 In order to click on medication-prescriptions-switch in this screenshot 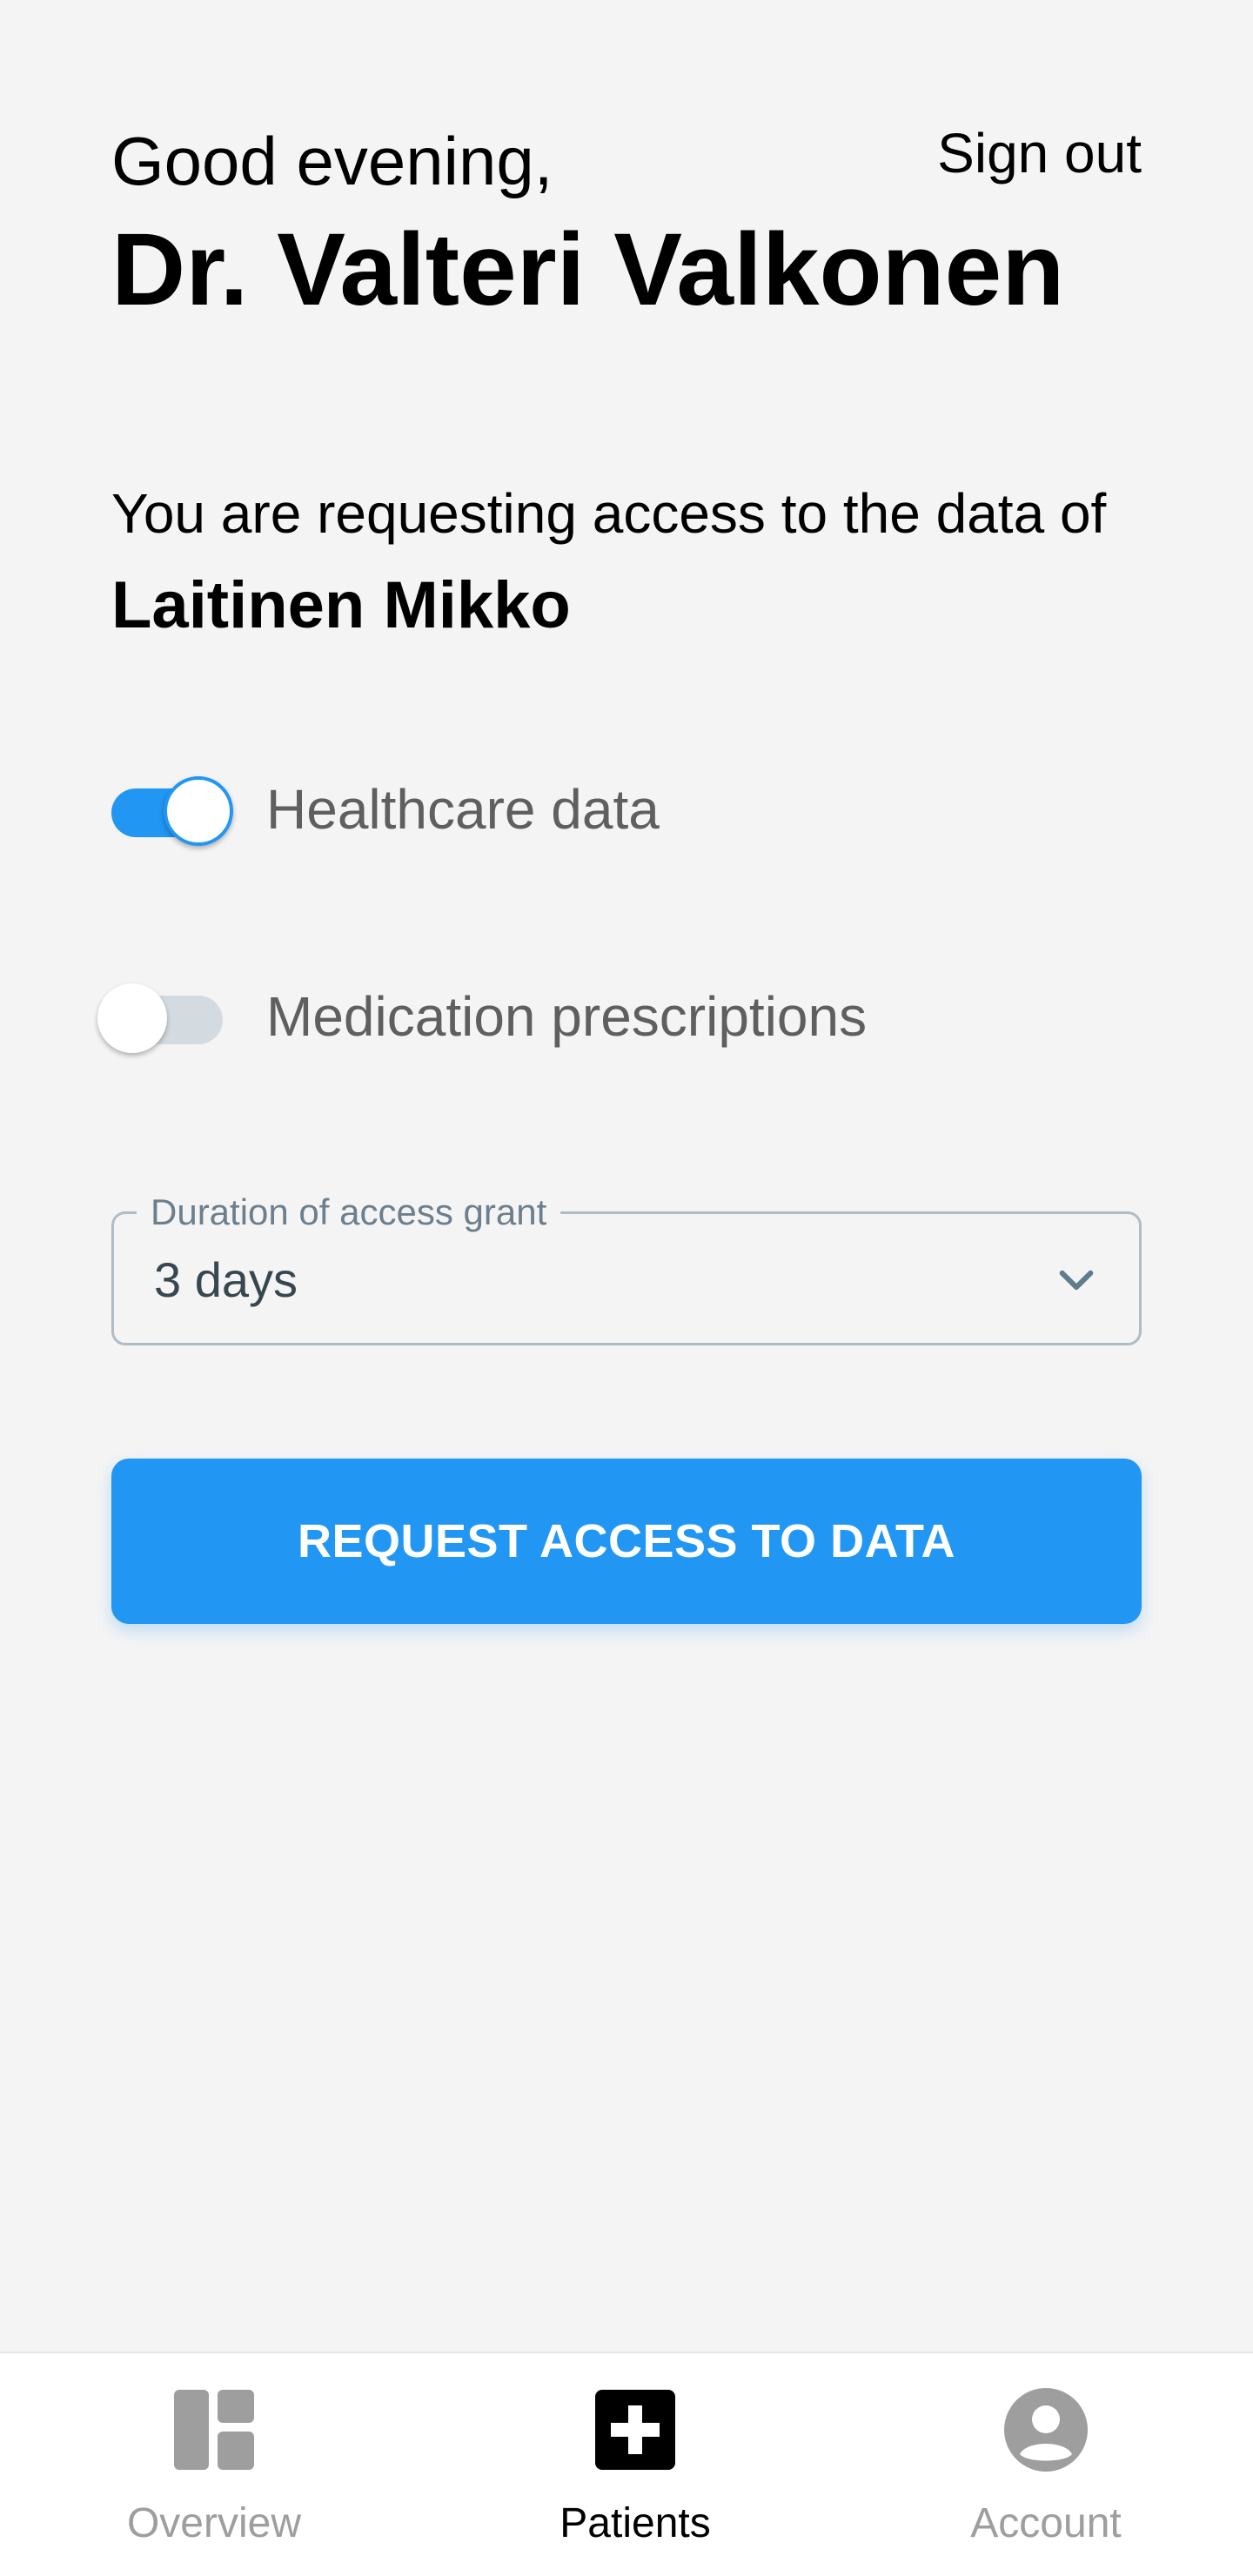, I will do `click(167, 1017)`.